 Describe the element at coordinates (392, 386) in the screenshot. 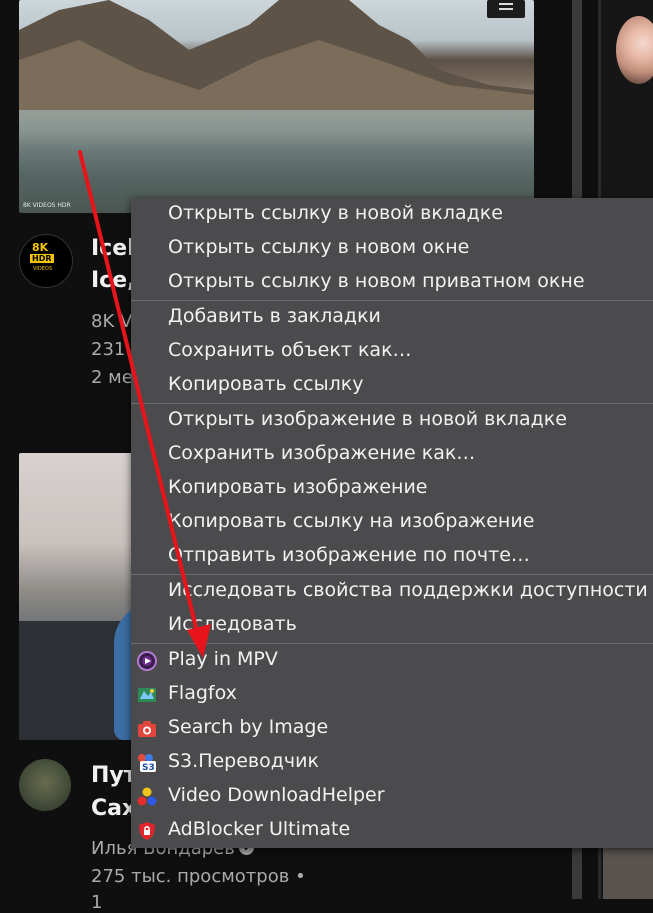

I see `menu-item-copy-link: Копировать ссылку` at that location.